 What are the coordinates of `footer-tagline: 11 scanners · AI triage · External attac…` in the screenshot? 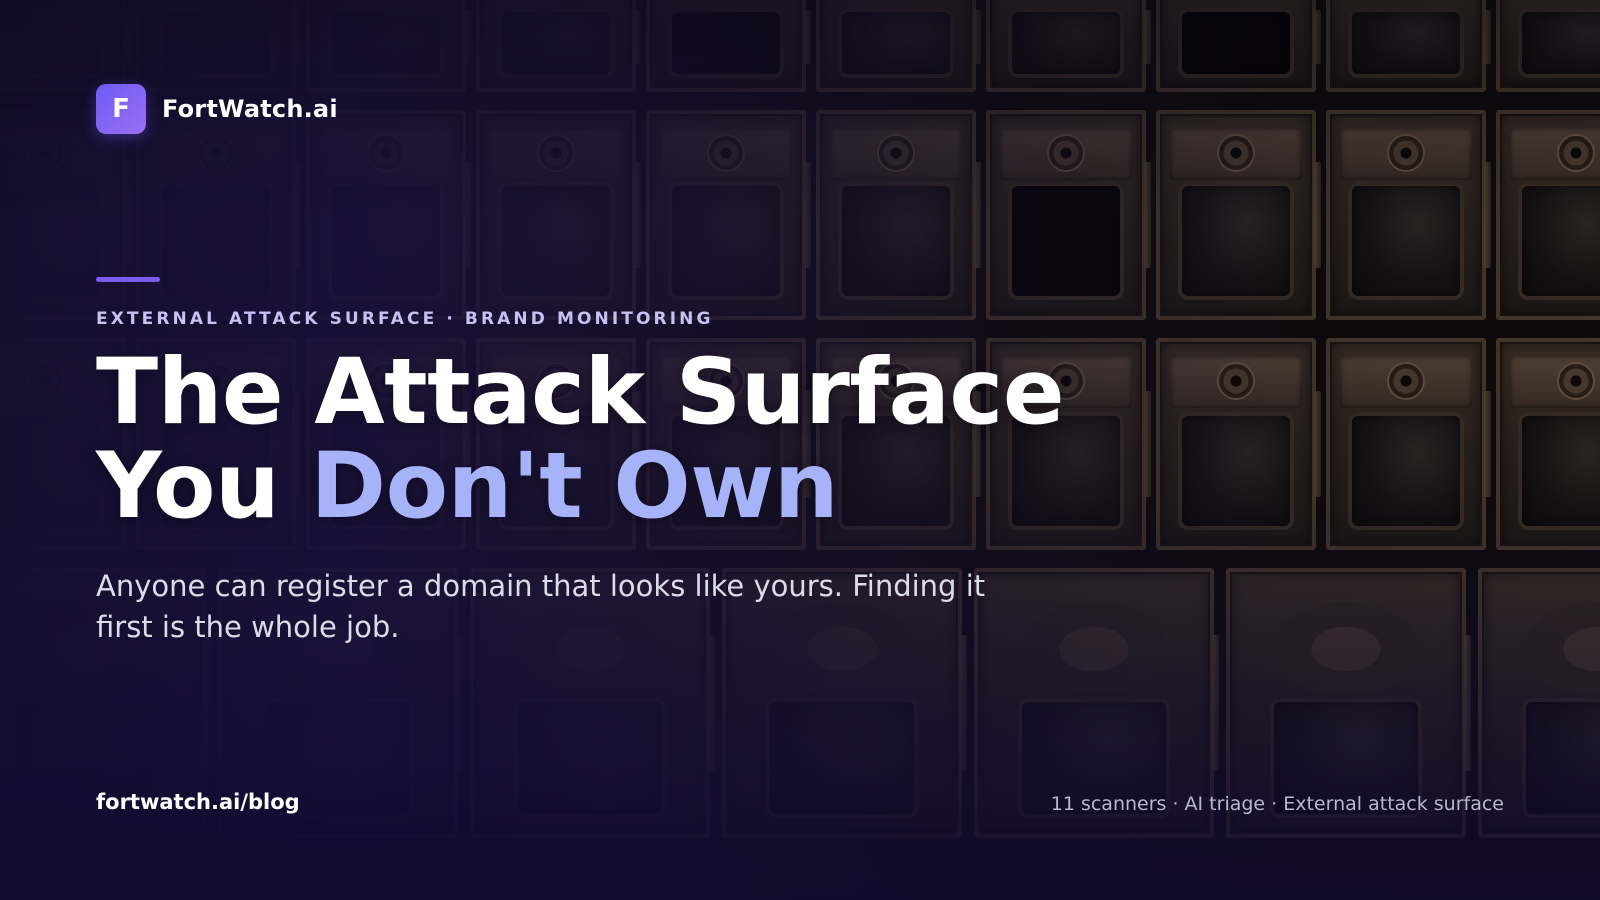 It's located at (1277, 804).